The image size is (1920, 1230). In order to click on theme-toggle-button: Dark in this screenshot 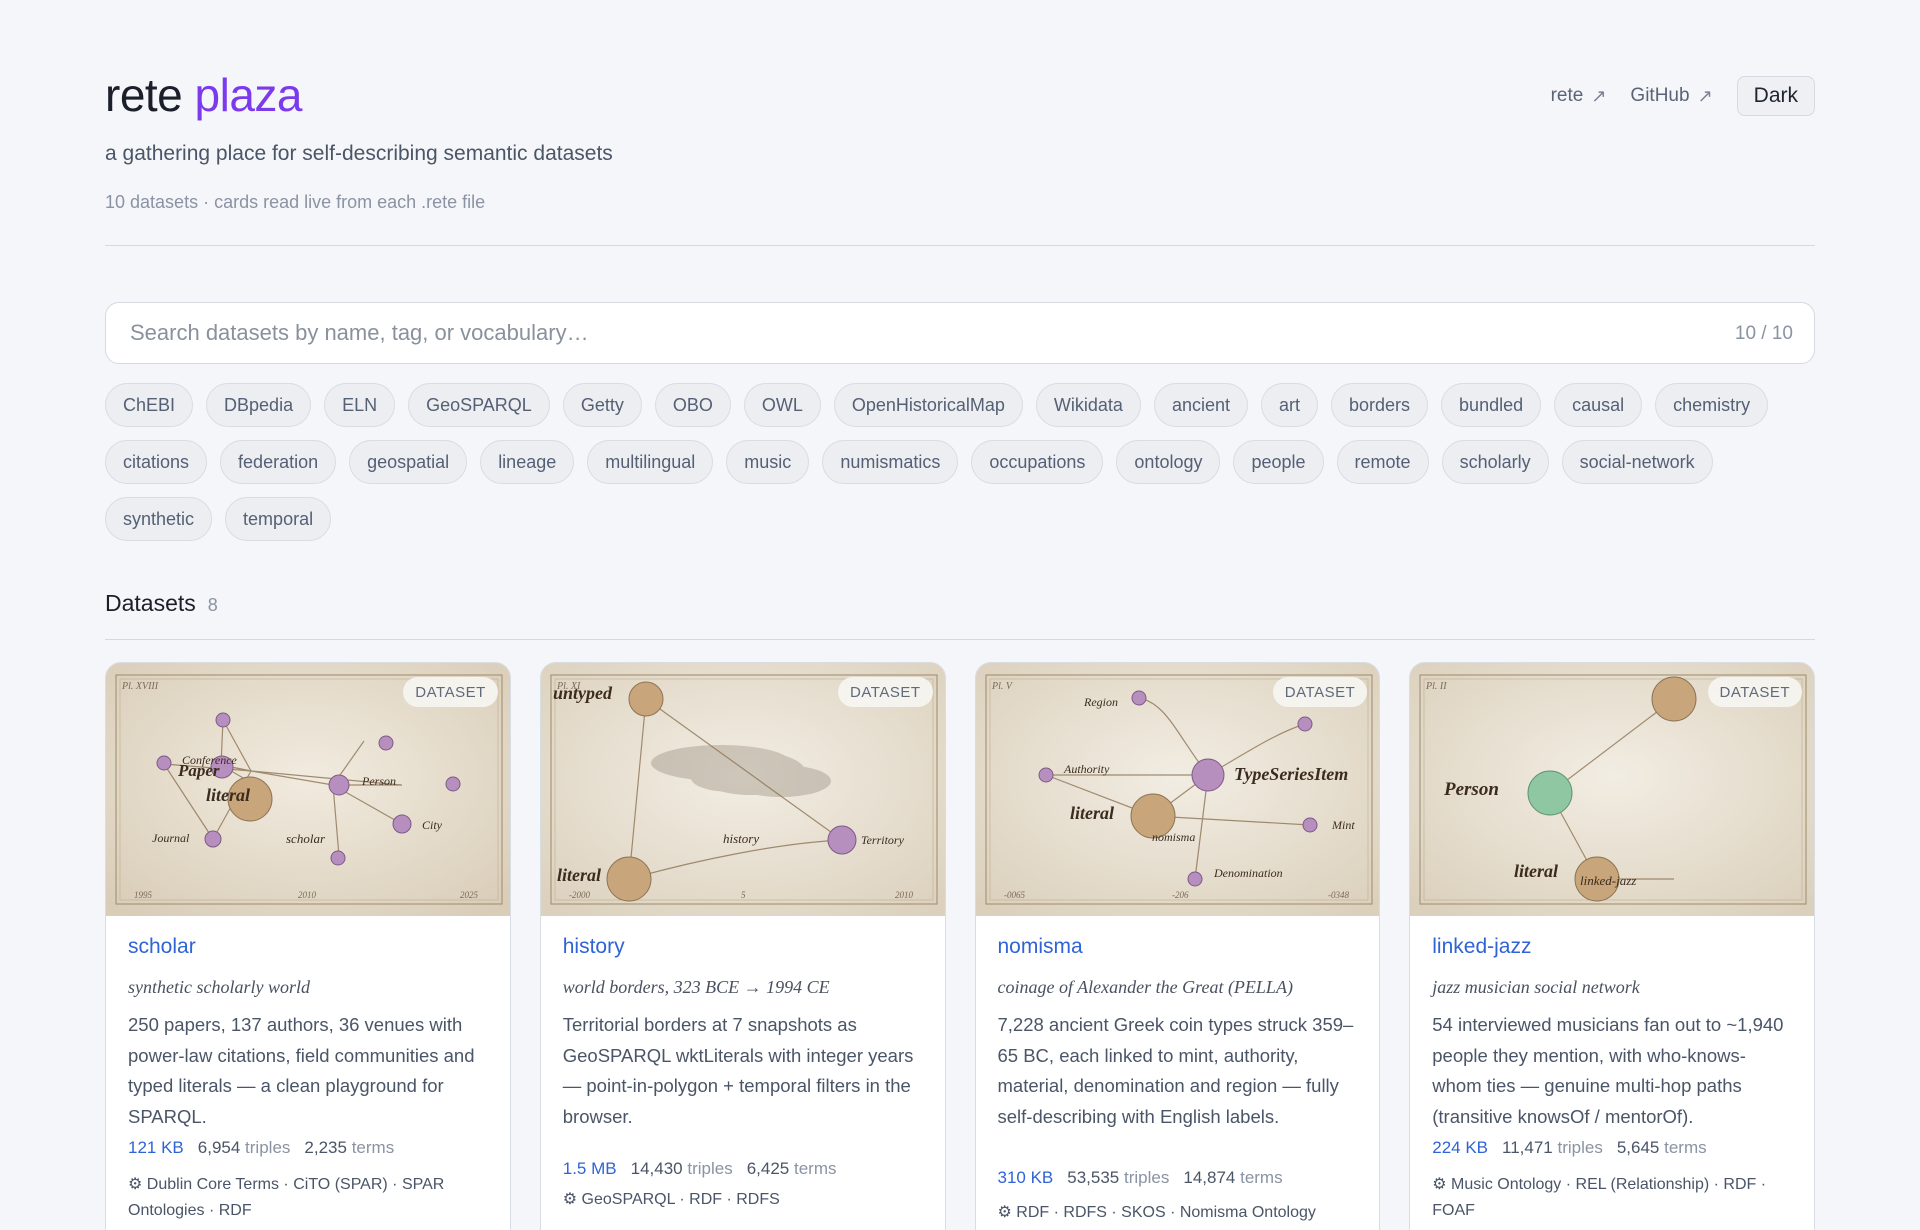, I will do `click(1775, 96)`.